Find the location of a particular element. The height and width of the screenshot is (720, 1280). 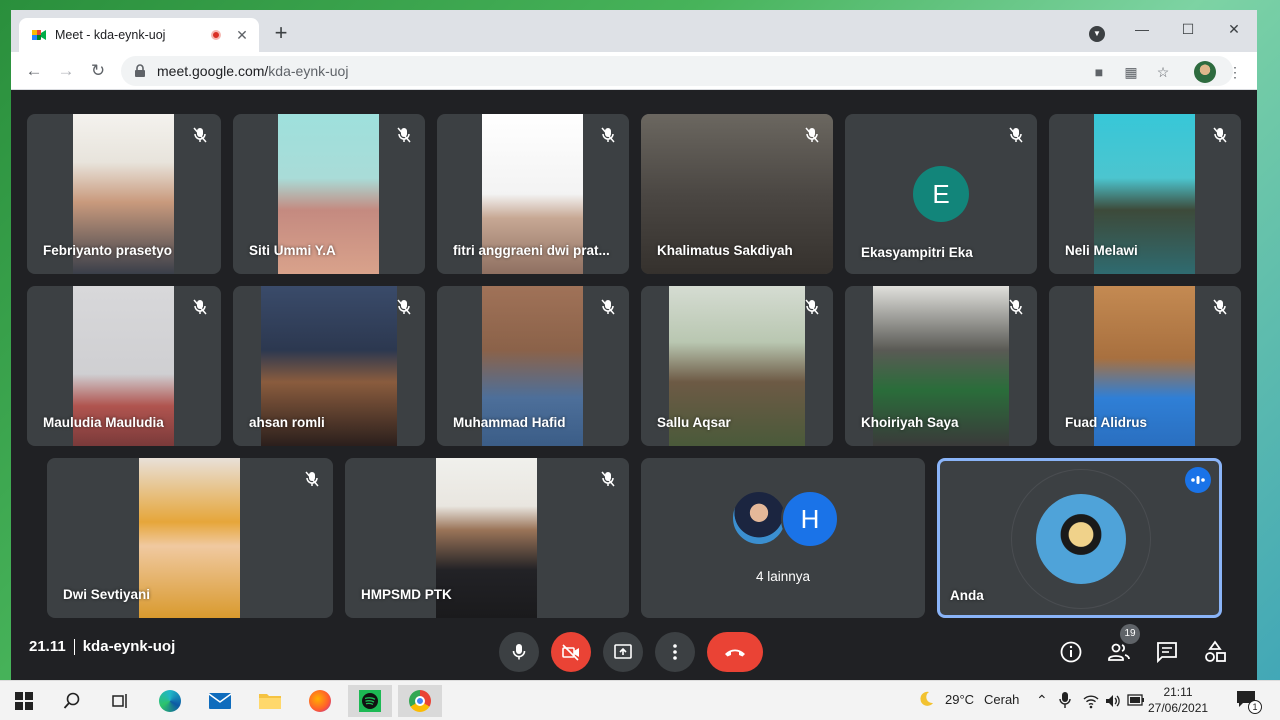

start-button is located at coordinates (24, 701).